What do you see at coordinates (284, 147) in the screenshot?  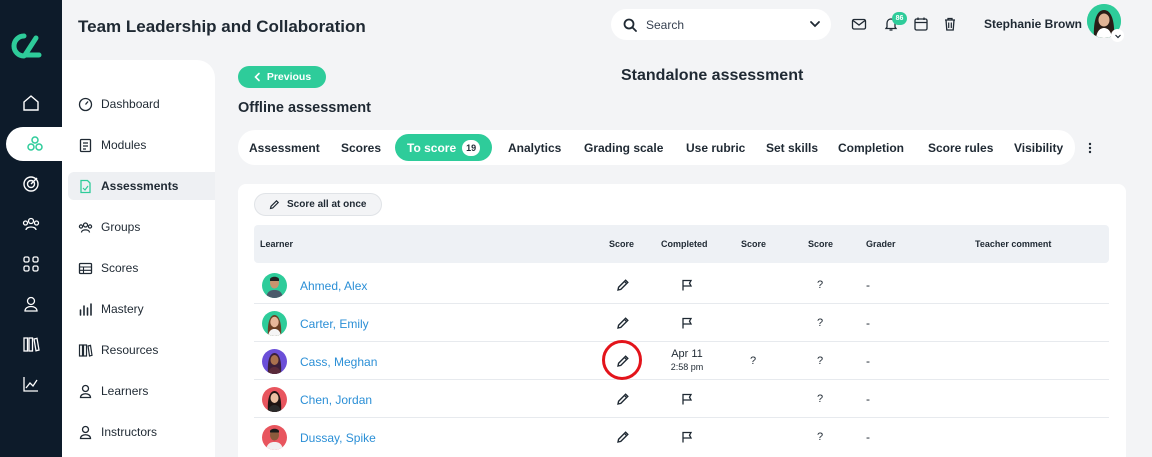 I see `tab-assessment: Assessment` at bounding box center [284, 147].